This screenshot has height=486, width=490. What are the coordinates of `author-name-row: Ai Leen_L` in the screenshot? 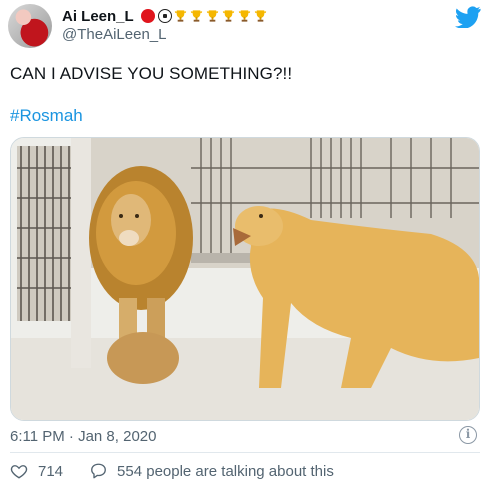 It's located at (165, 16).